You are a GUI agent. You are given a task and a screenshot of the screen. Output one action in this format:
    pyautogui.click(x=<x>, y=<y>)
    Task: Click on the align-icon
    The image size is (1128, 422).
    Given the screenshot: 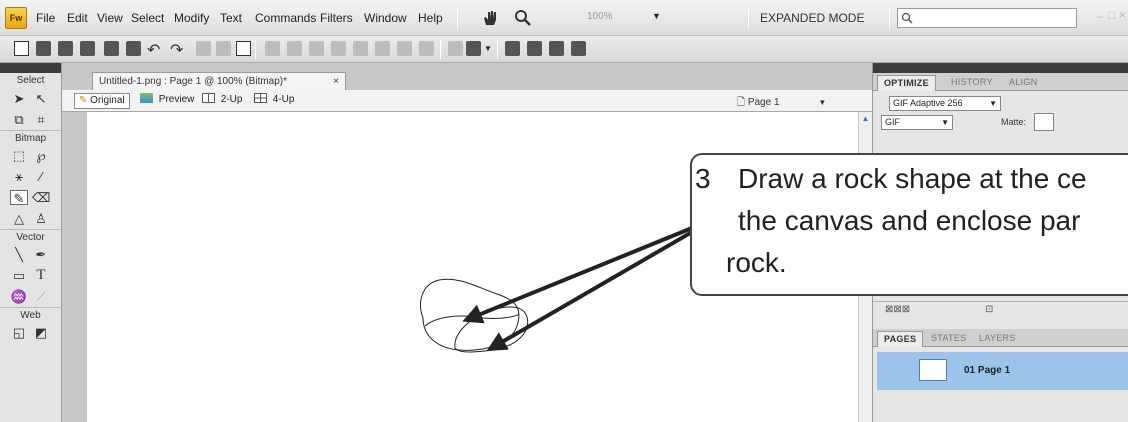 What is the action you would take?
    pyautogui.click(x=473, y=48)
    